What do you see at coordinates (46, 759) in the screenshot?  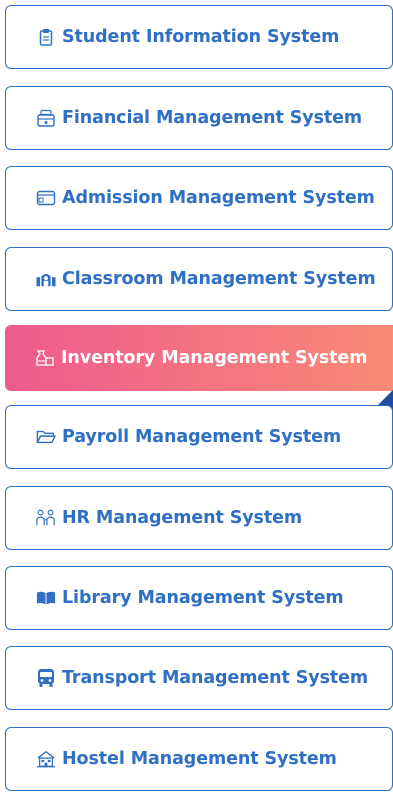 I see `hostel-icon` at bounding box center [46, 759].